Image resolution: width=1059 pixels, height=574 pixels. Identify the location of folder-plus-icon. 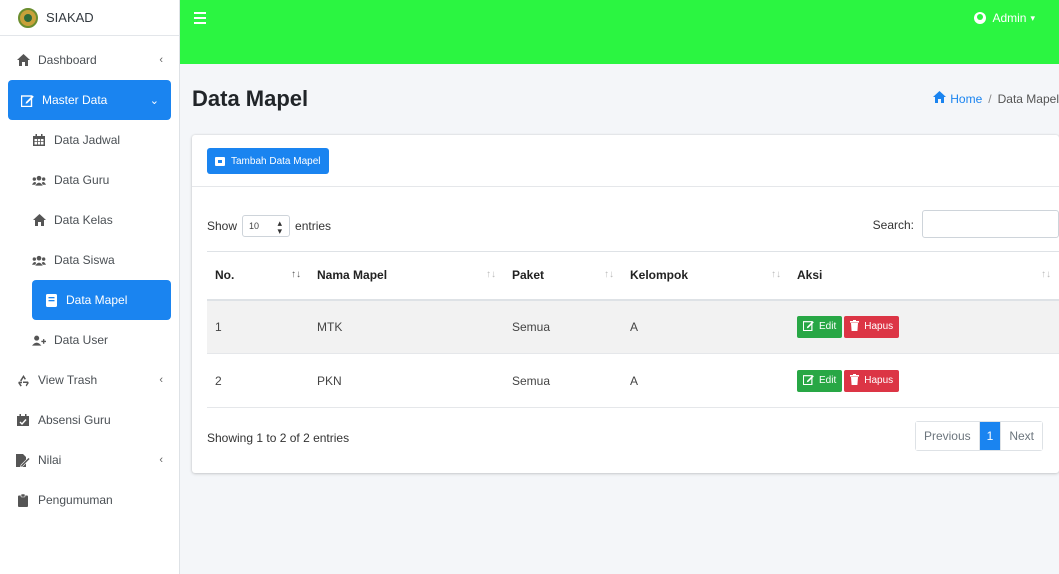
(220, 161).